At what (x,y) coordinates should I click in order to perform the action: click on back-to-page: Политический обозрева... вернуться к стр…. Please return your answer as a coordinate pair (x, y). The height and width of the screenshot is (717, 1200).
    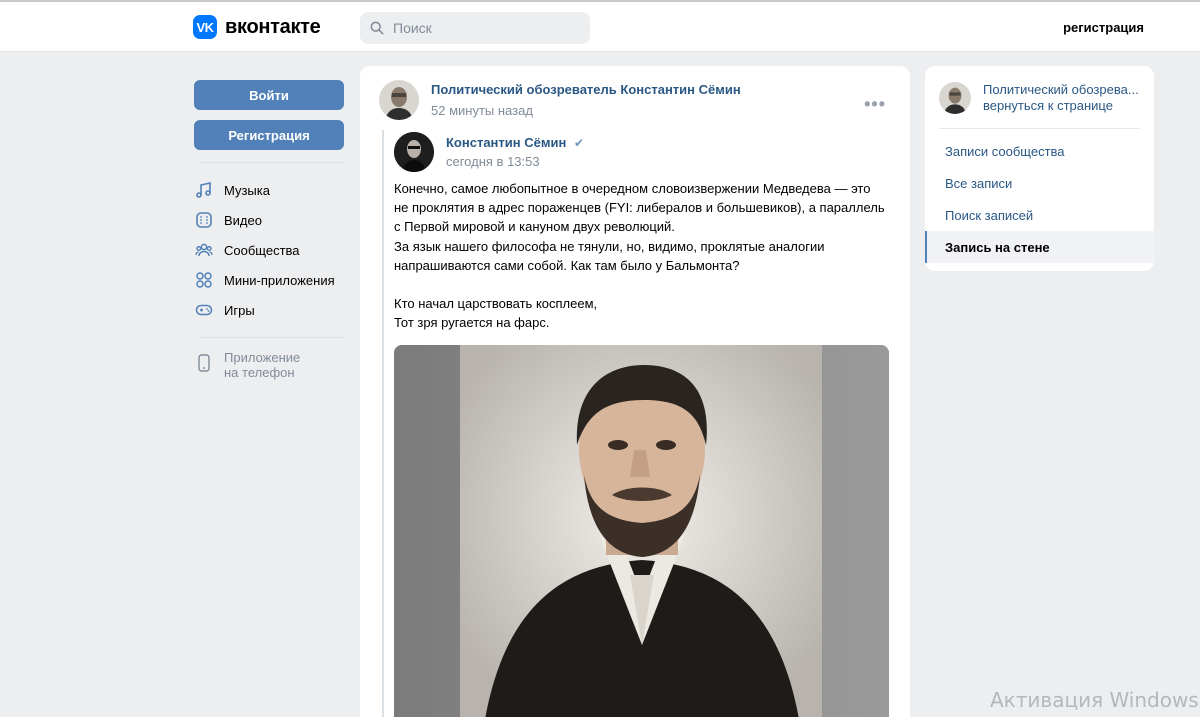
    Looking at the image, I should click on (1039, 90).